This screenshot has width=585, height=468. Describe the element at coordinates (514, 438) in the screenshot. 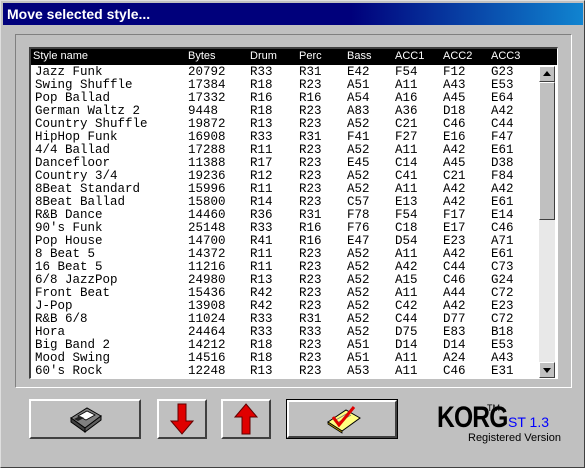

I see `registration-label: Registered Version` at that location.